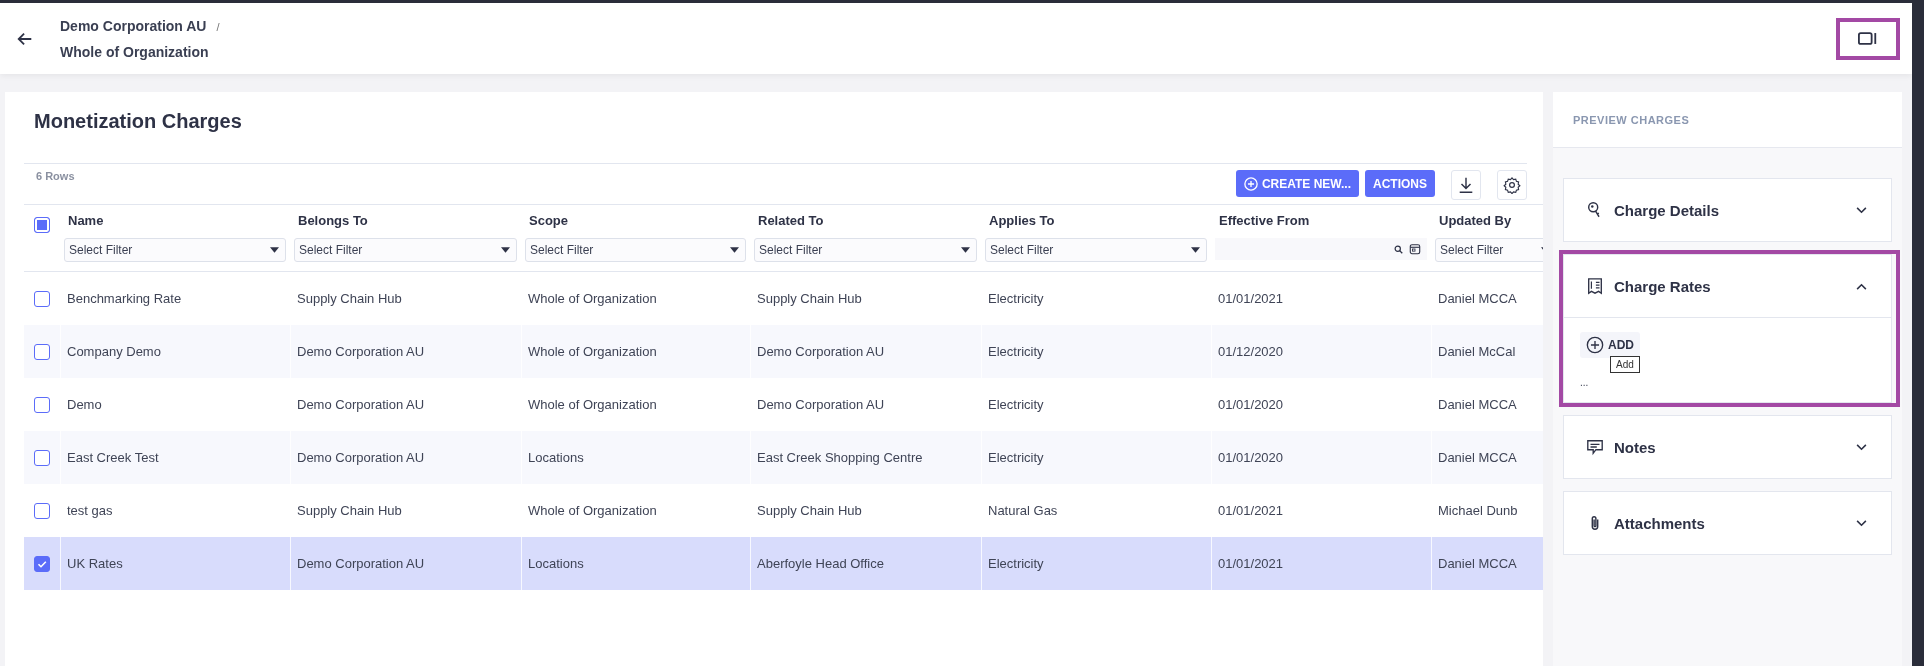 Image resolution: width=1924 pixels, height=666 pixels. I want to click on download-icon, so click(1466, 185).